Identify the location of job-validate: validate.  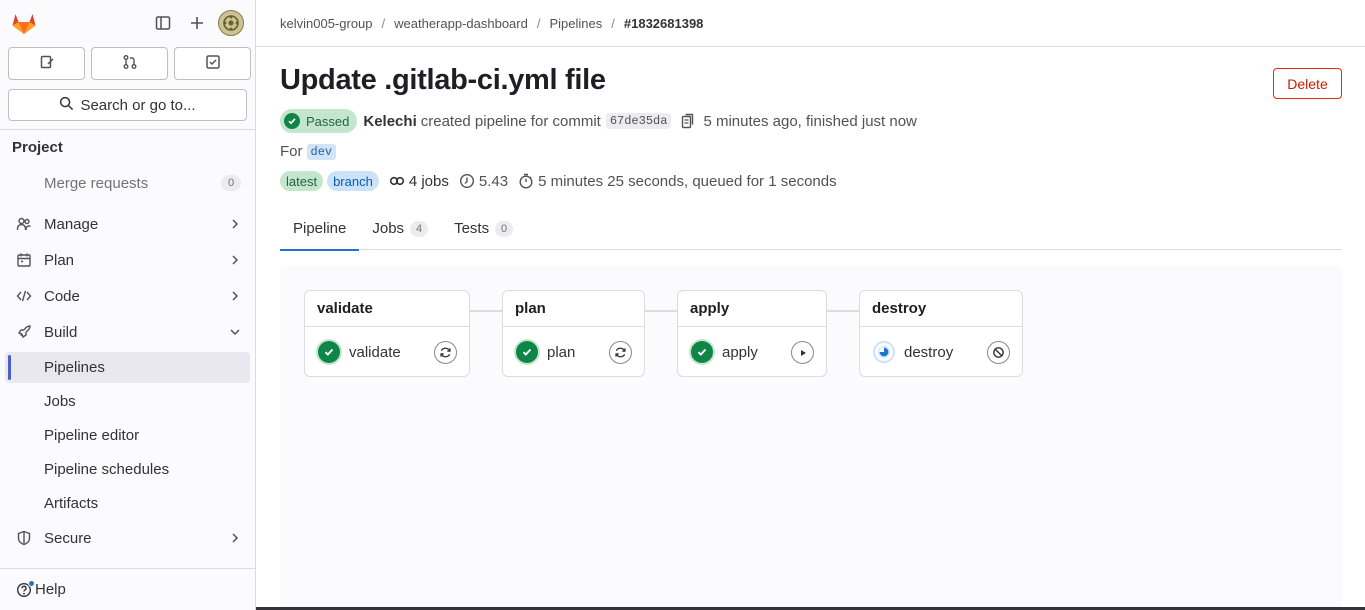
(387, 352).